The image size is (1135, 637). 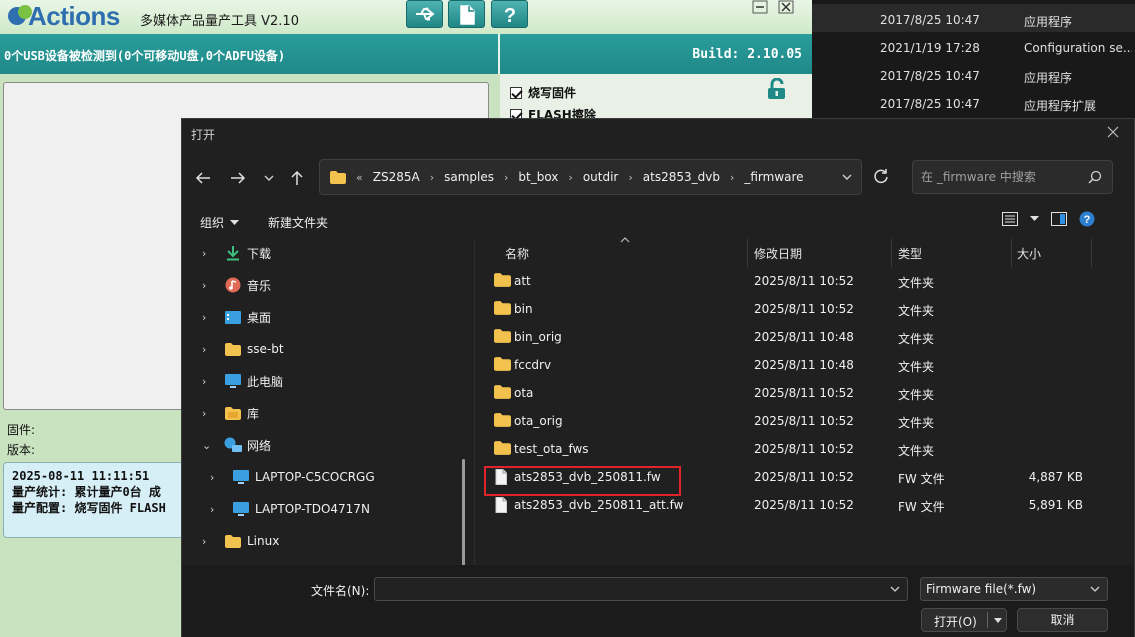 What do you see at coordinates (324, 413) in the screenshot?
I see `nav-item-library: › 库` at bounding box center [324, 413].